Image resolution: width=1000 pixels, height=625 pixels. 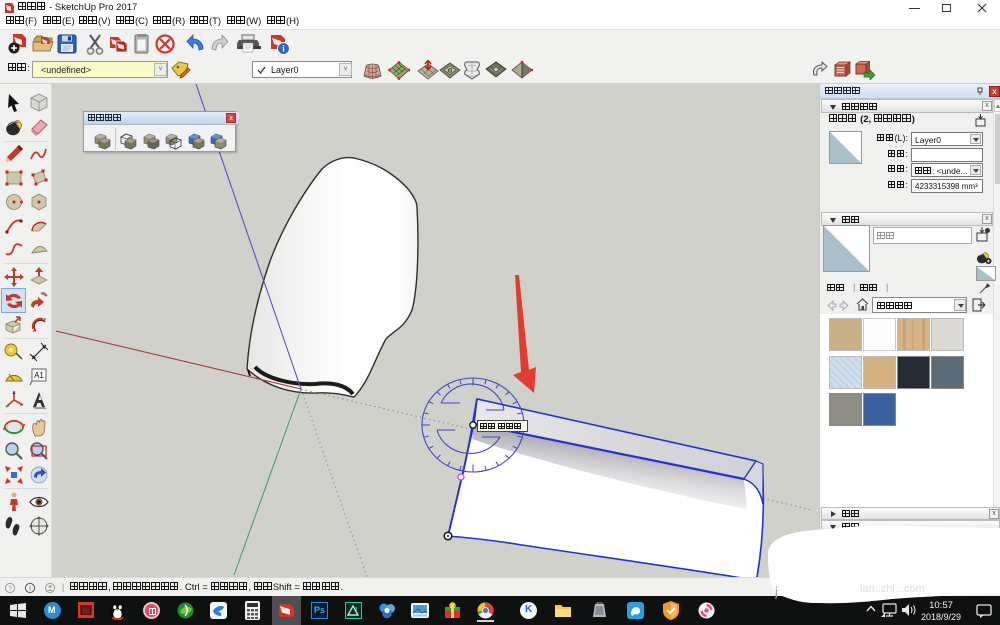 What do you see at coordinates (30, 589) in the screenshot?
I see `svg-text: i` at bounding box center [30, 589].